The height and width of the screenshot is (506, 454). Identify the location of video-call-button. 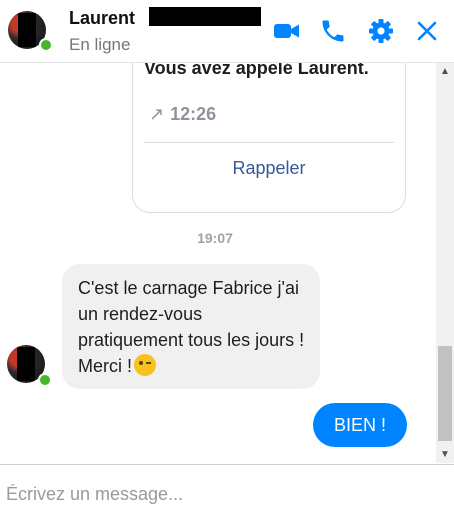
(287, 31).